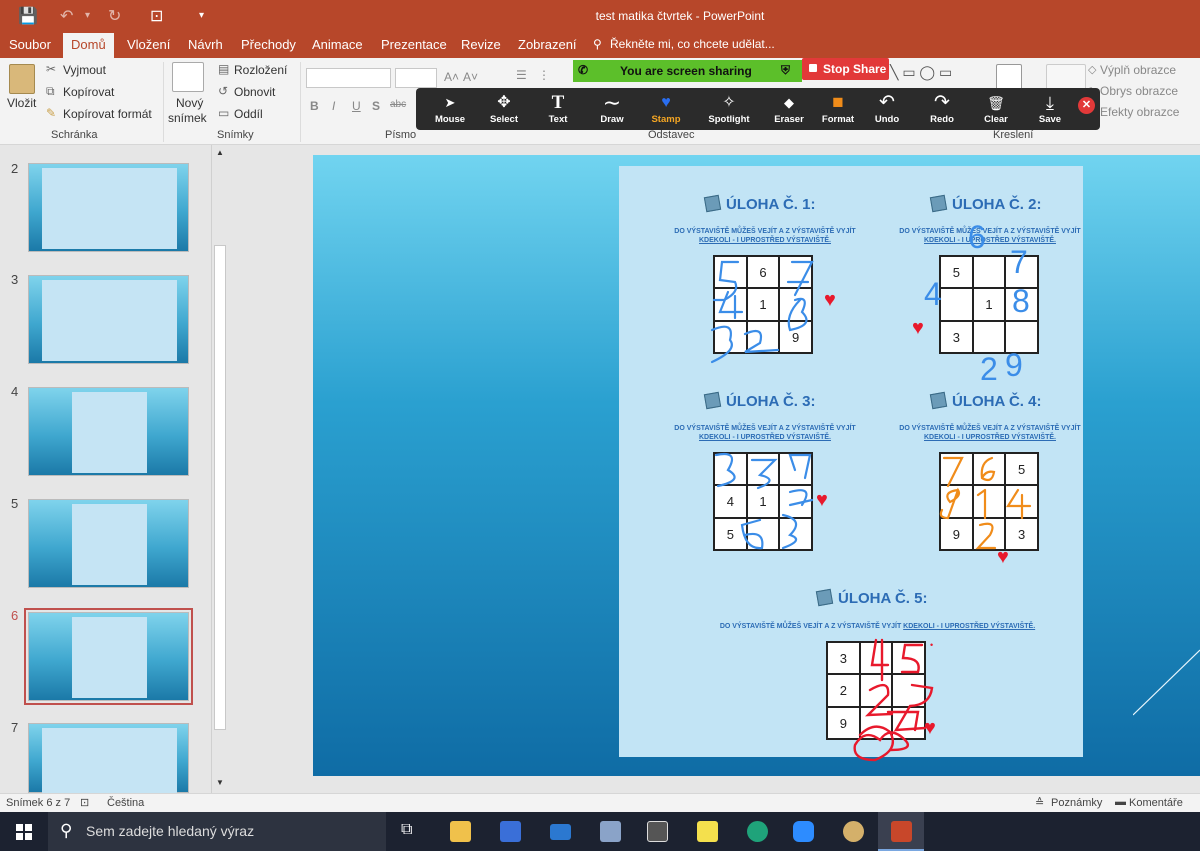 The image size is (1200, 851). Describe the element at coordinates (547, 44) in the screenshot. I see `tab-zobrazeni: Zobrazení` at that location.